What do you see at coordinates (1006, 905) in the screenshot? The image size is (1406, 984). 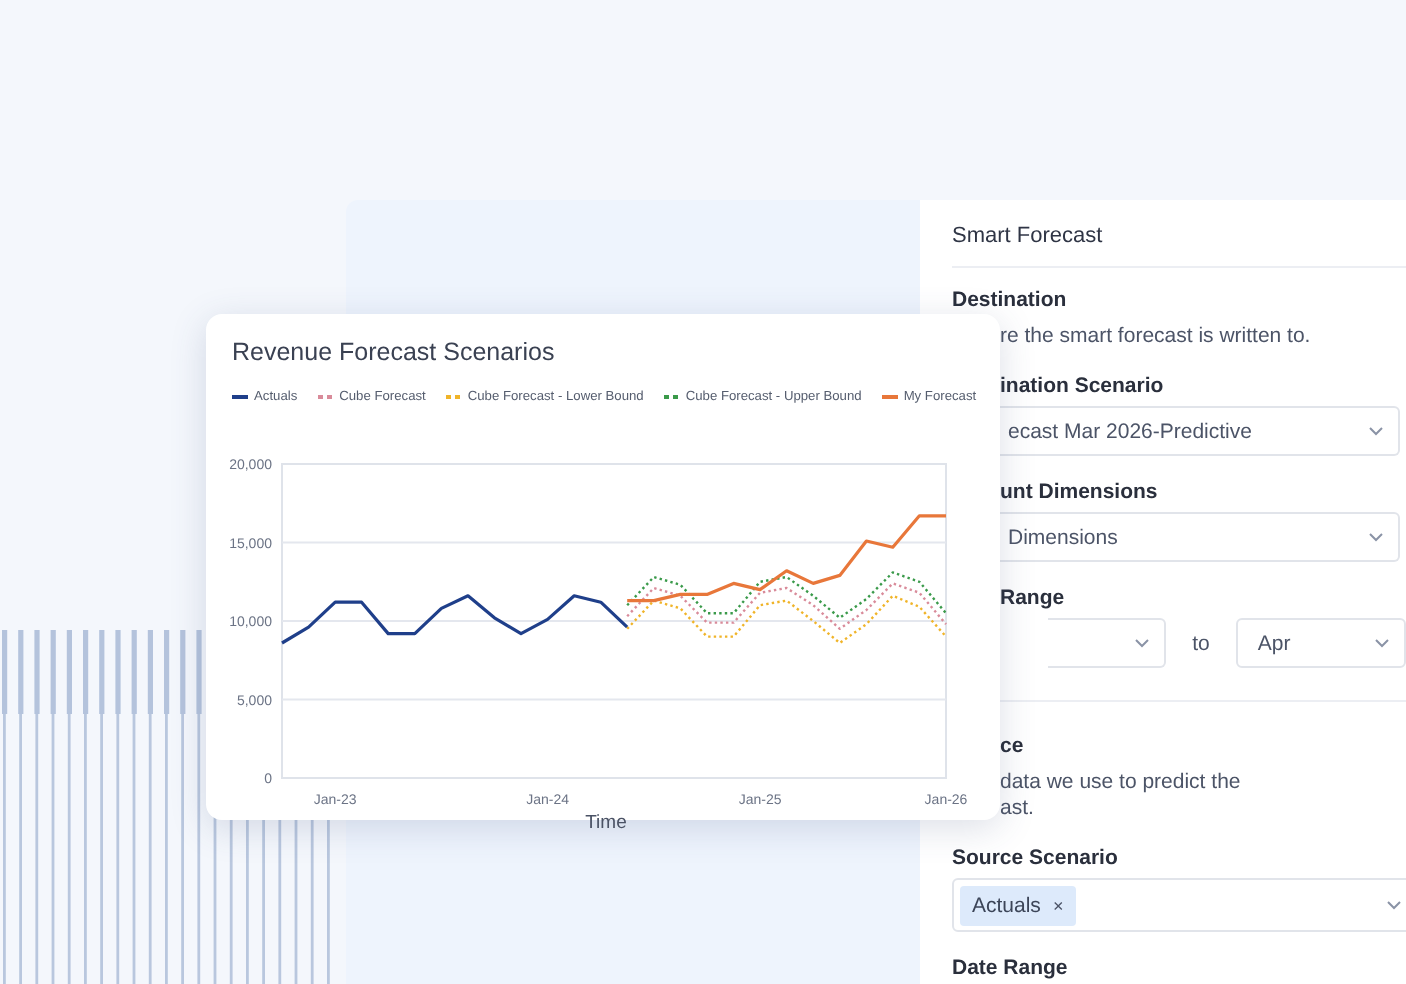 I see `tag-label: Actuals` at bounding box center [1006, 905].